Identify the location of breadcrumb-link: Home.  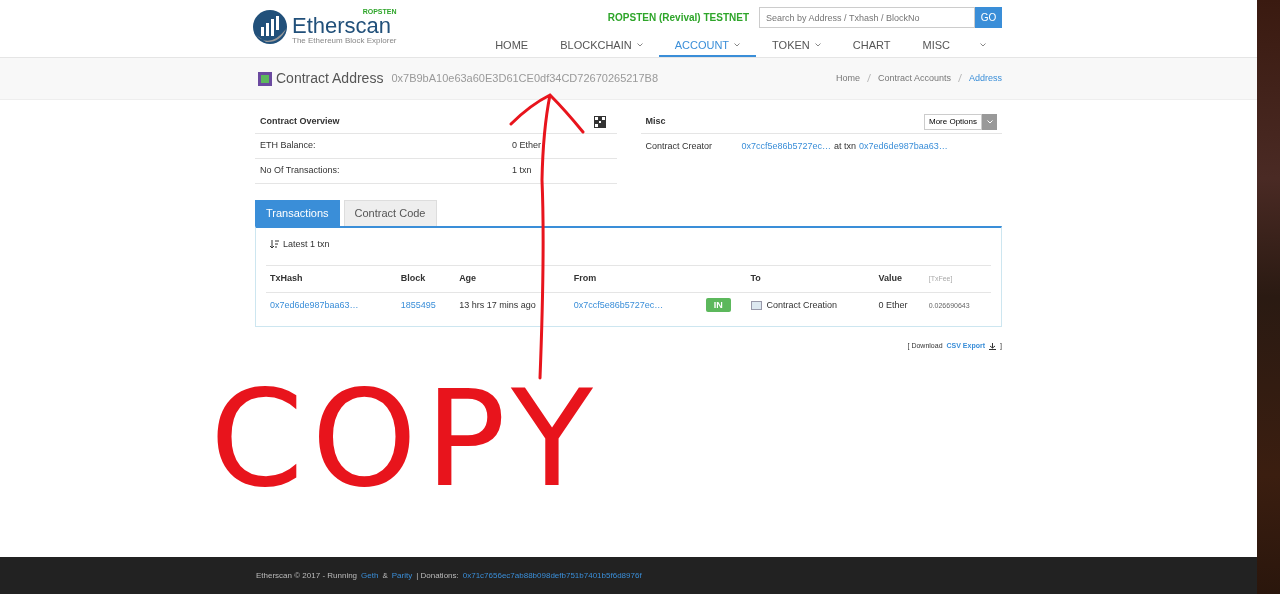
(847, 78).